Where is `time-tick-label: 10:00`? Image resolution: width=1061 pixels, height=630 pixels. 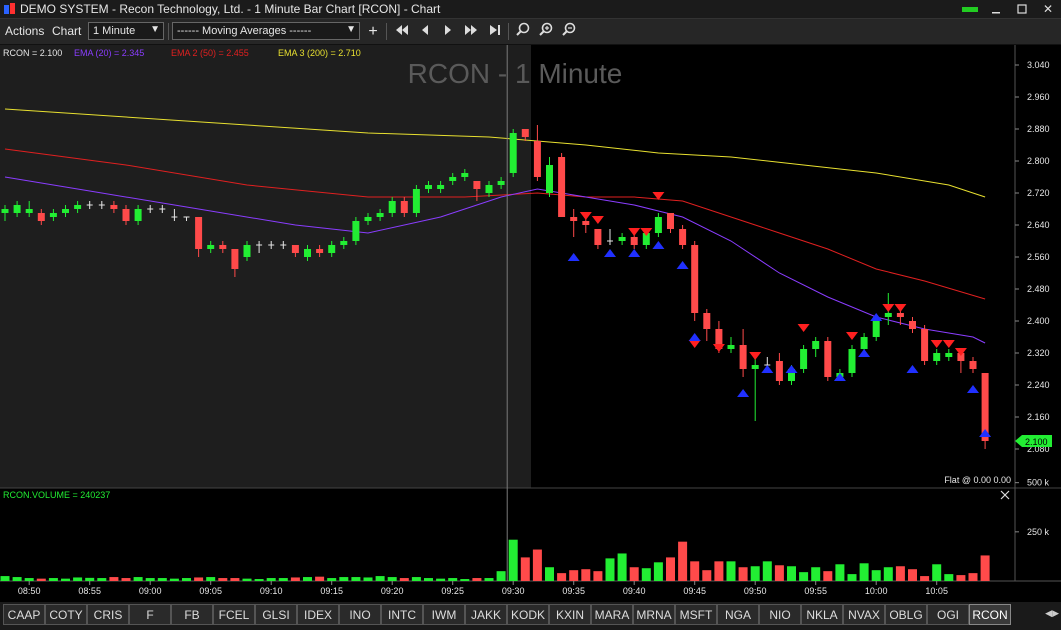 time-tick-label: 10:00 is located at coordinates (876, 591).